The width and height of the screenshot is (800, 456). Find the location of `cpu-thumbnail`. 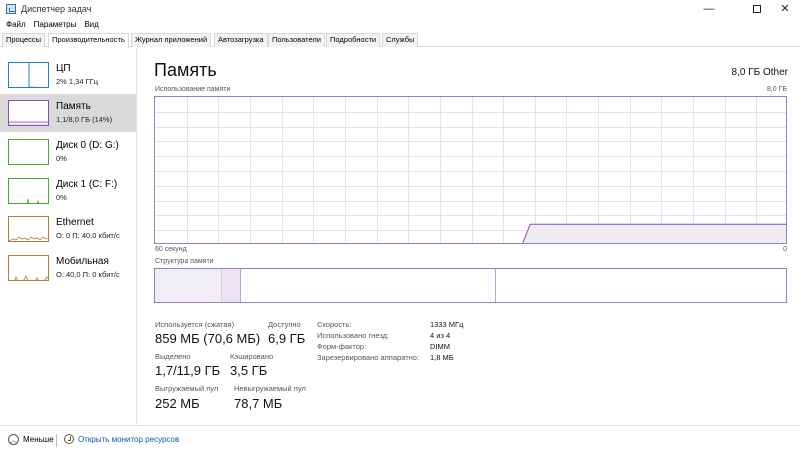

cpu-thumbnail is located at coordinates (28, 75).